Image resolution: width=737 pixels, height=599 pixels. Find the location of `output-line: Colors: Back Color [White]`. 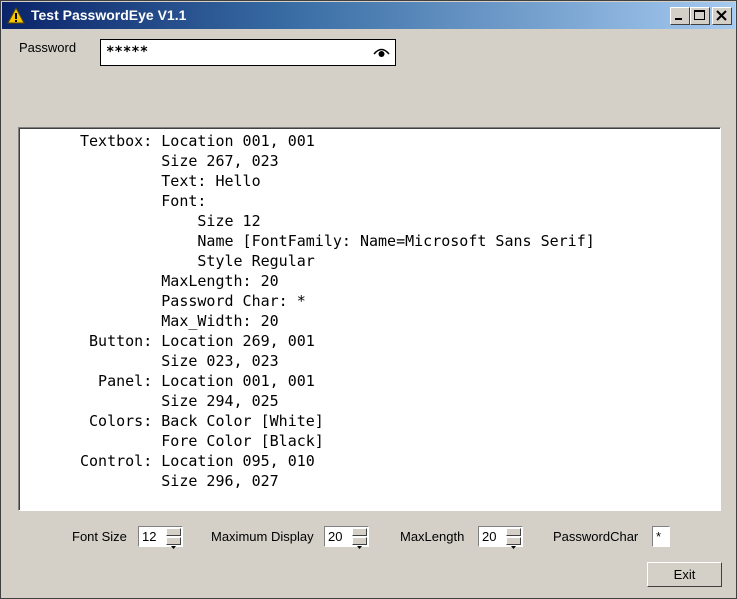

output-line: Colors: Back Color [White] is located at coordinates (202, 421).